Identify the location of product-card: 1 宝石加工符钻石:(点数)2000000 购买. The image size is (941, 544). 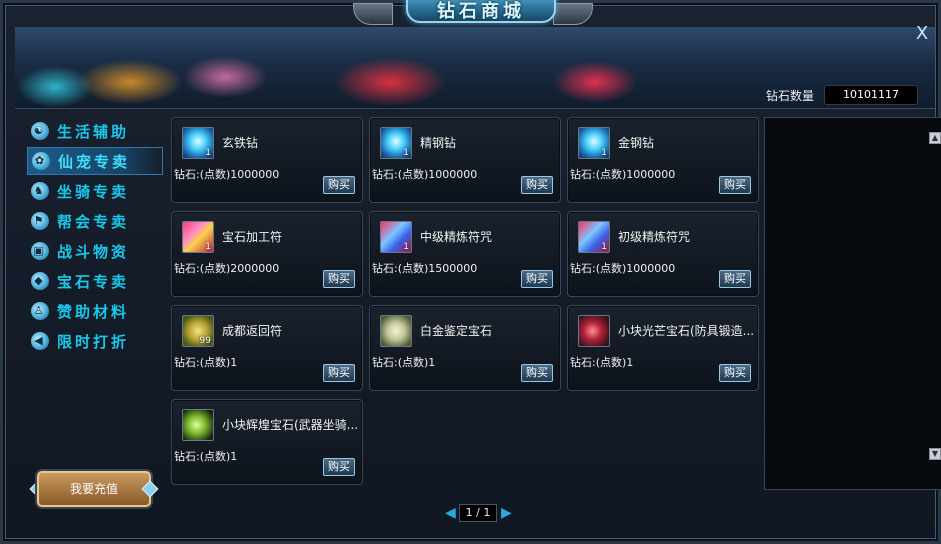
(267, 254).